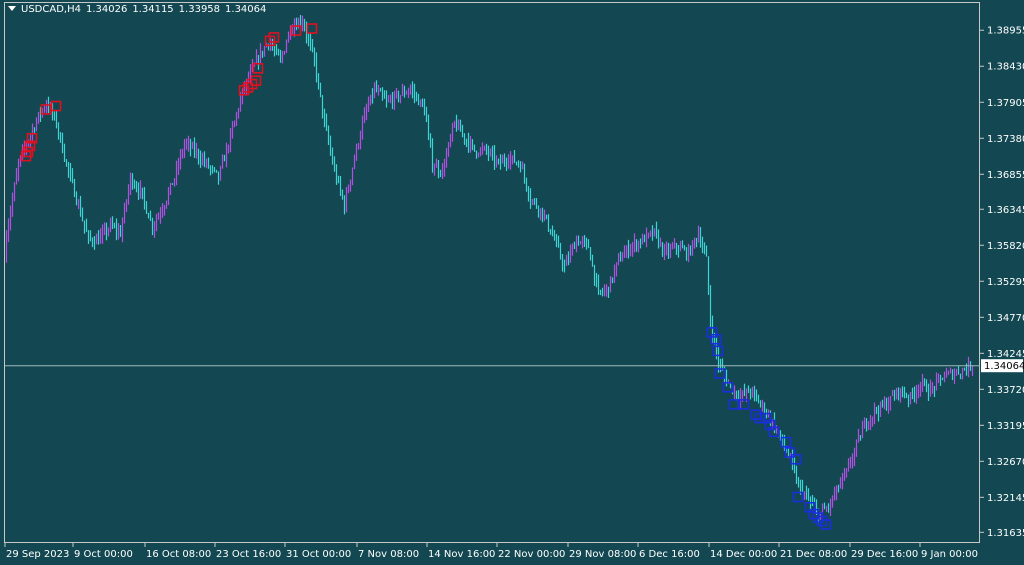 The width and height of the screenshot is (1024, 565). What do you see at coordinates (949, 554) in the screenshot?
I see `x-tick-label: 9 Jan 00:00` at bounding box center [949, 554].